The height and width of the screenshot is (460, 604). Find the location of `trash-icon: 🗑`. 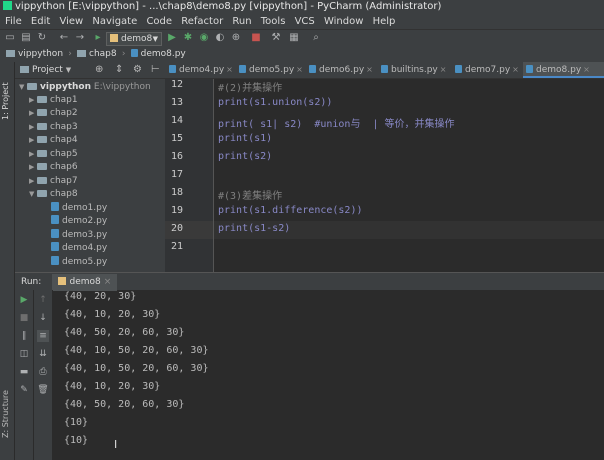

trash-icon: 🗑 is located at coordinates (43, 390).